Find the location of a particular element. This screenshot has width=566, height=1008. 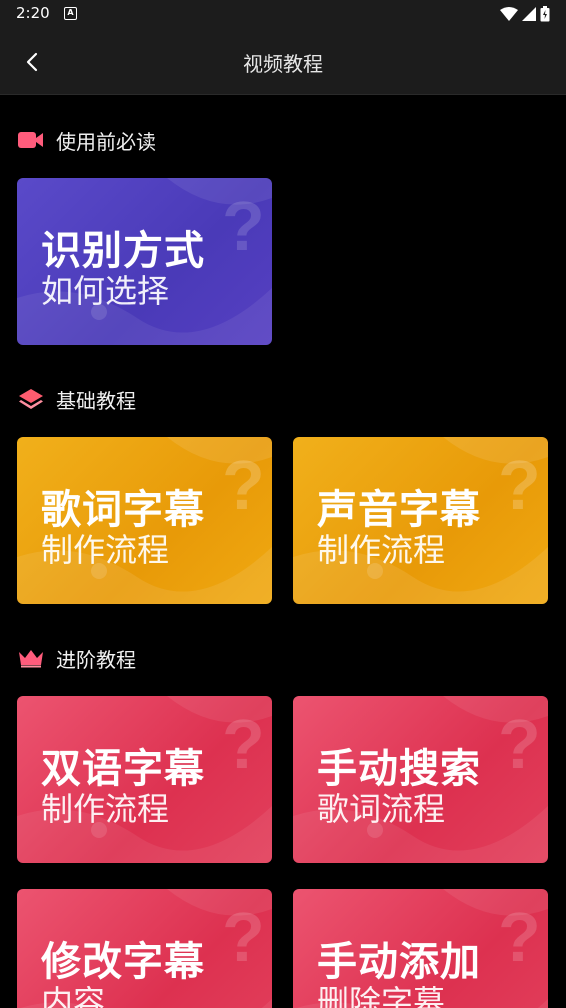

section-title: 基础教程 is located at coordinates (96, 400).